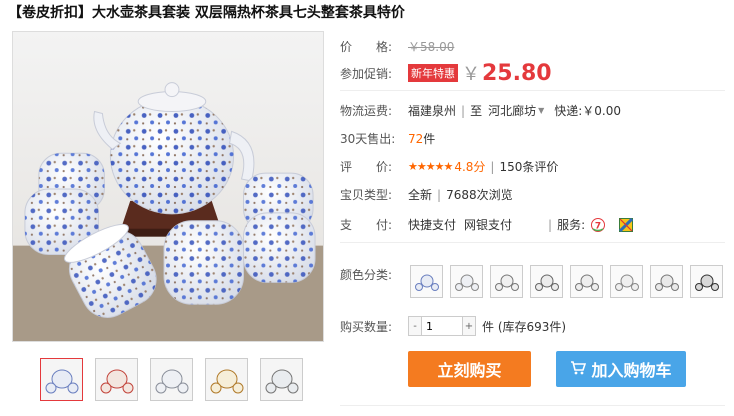 The height and width of the screenshot is (416, 734). I want to click on color-label: 颜色分类:, so click(366, 275).